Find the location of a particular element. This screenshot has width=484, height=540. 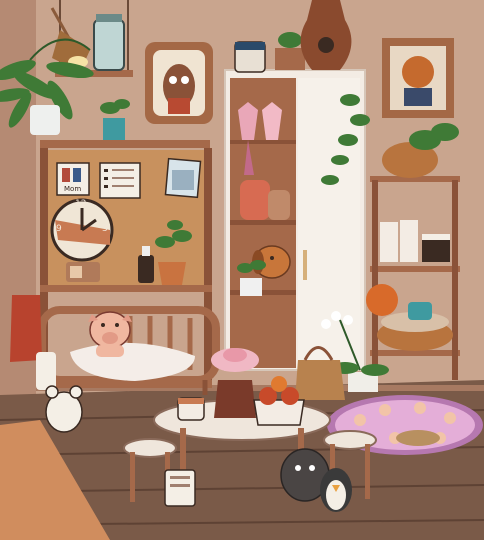

clapperboard-icon is located at coordinates (436, 248).